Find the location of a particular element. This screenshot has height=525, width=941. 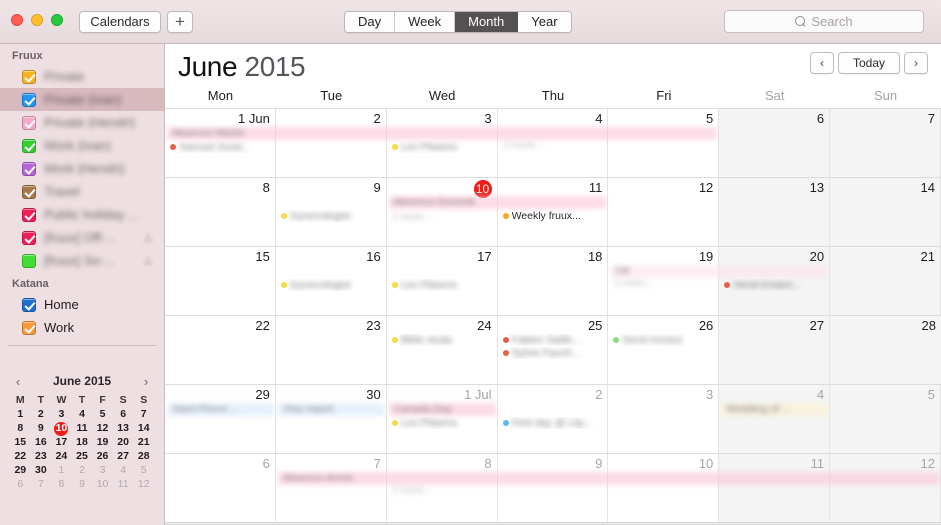

day-cell: 7 is located at coordinates (331, 488).